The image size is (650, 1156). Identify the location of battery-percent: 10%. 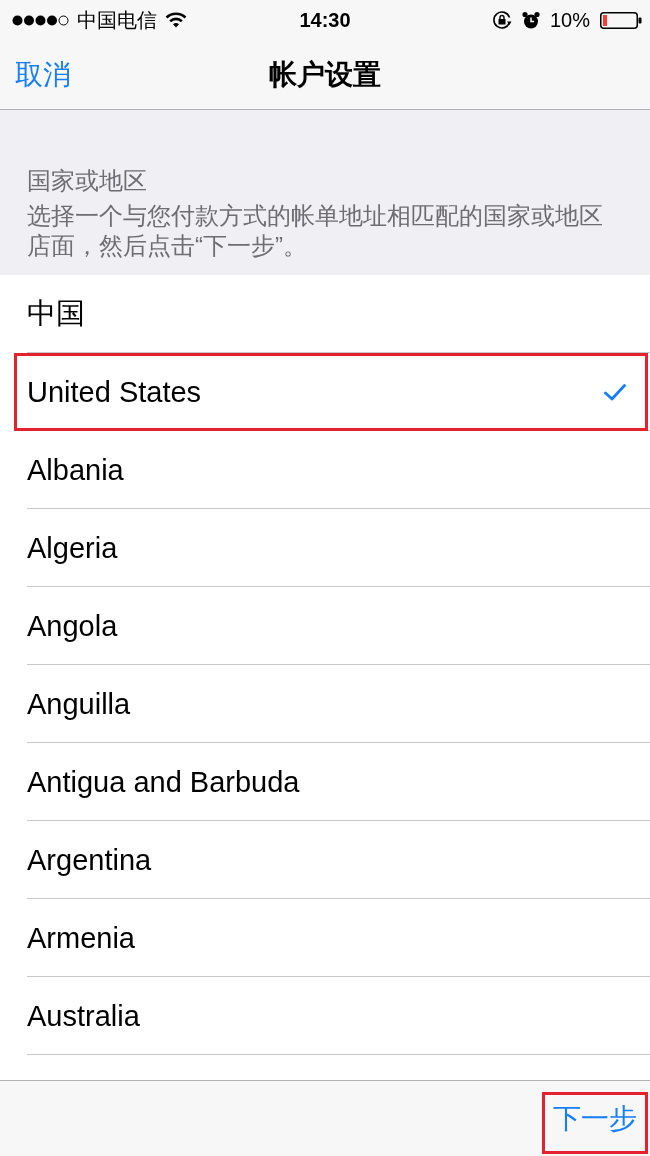
(569, 20).